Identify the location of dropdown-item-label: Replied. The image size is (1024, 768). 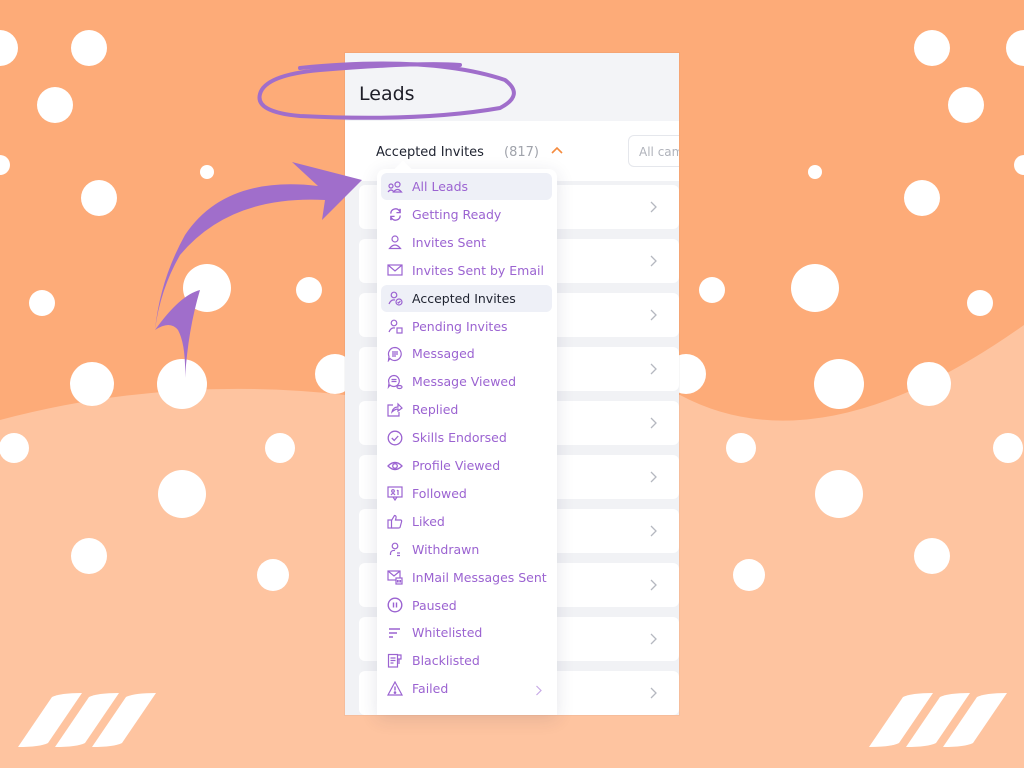
(435, 410).